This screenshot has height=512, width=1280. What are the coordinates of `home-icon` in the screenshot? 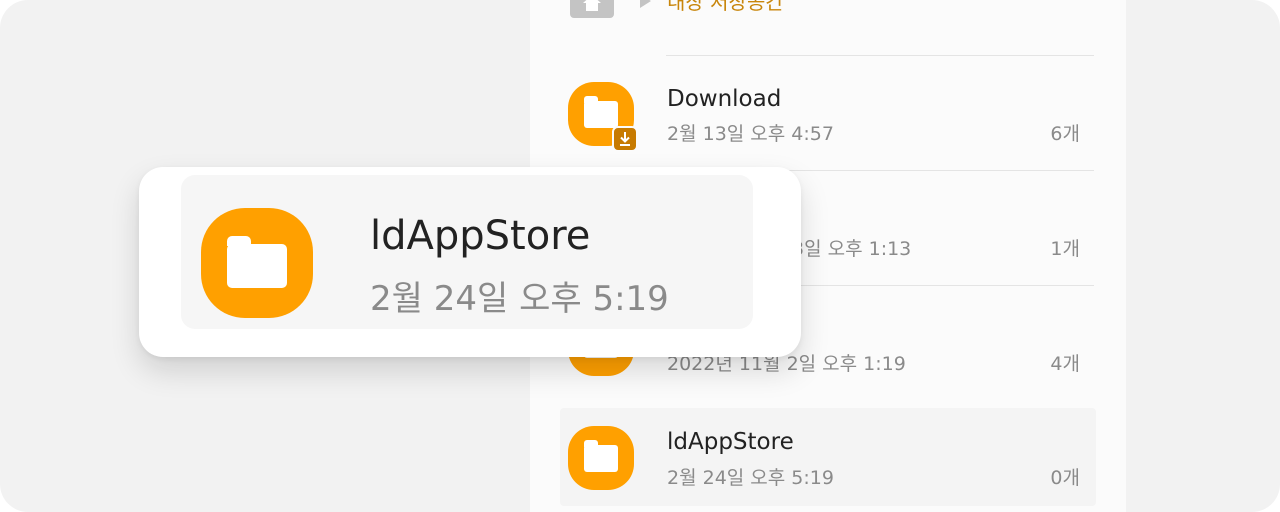 It's located at (592, 5).